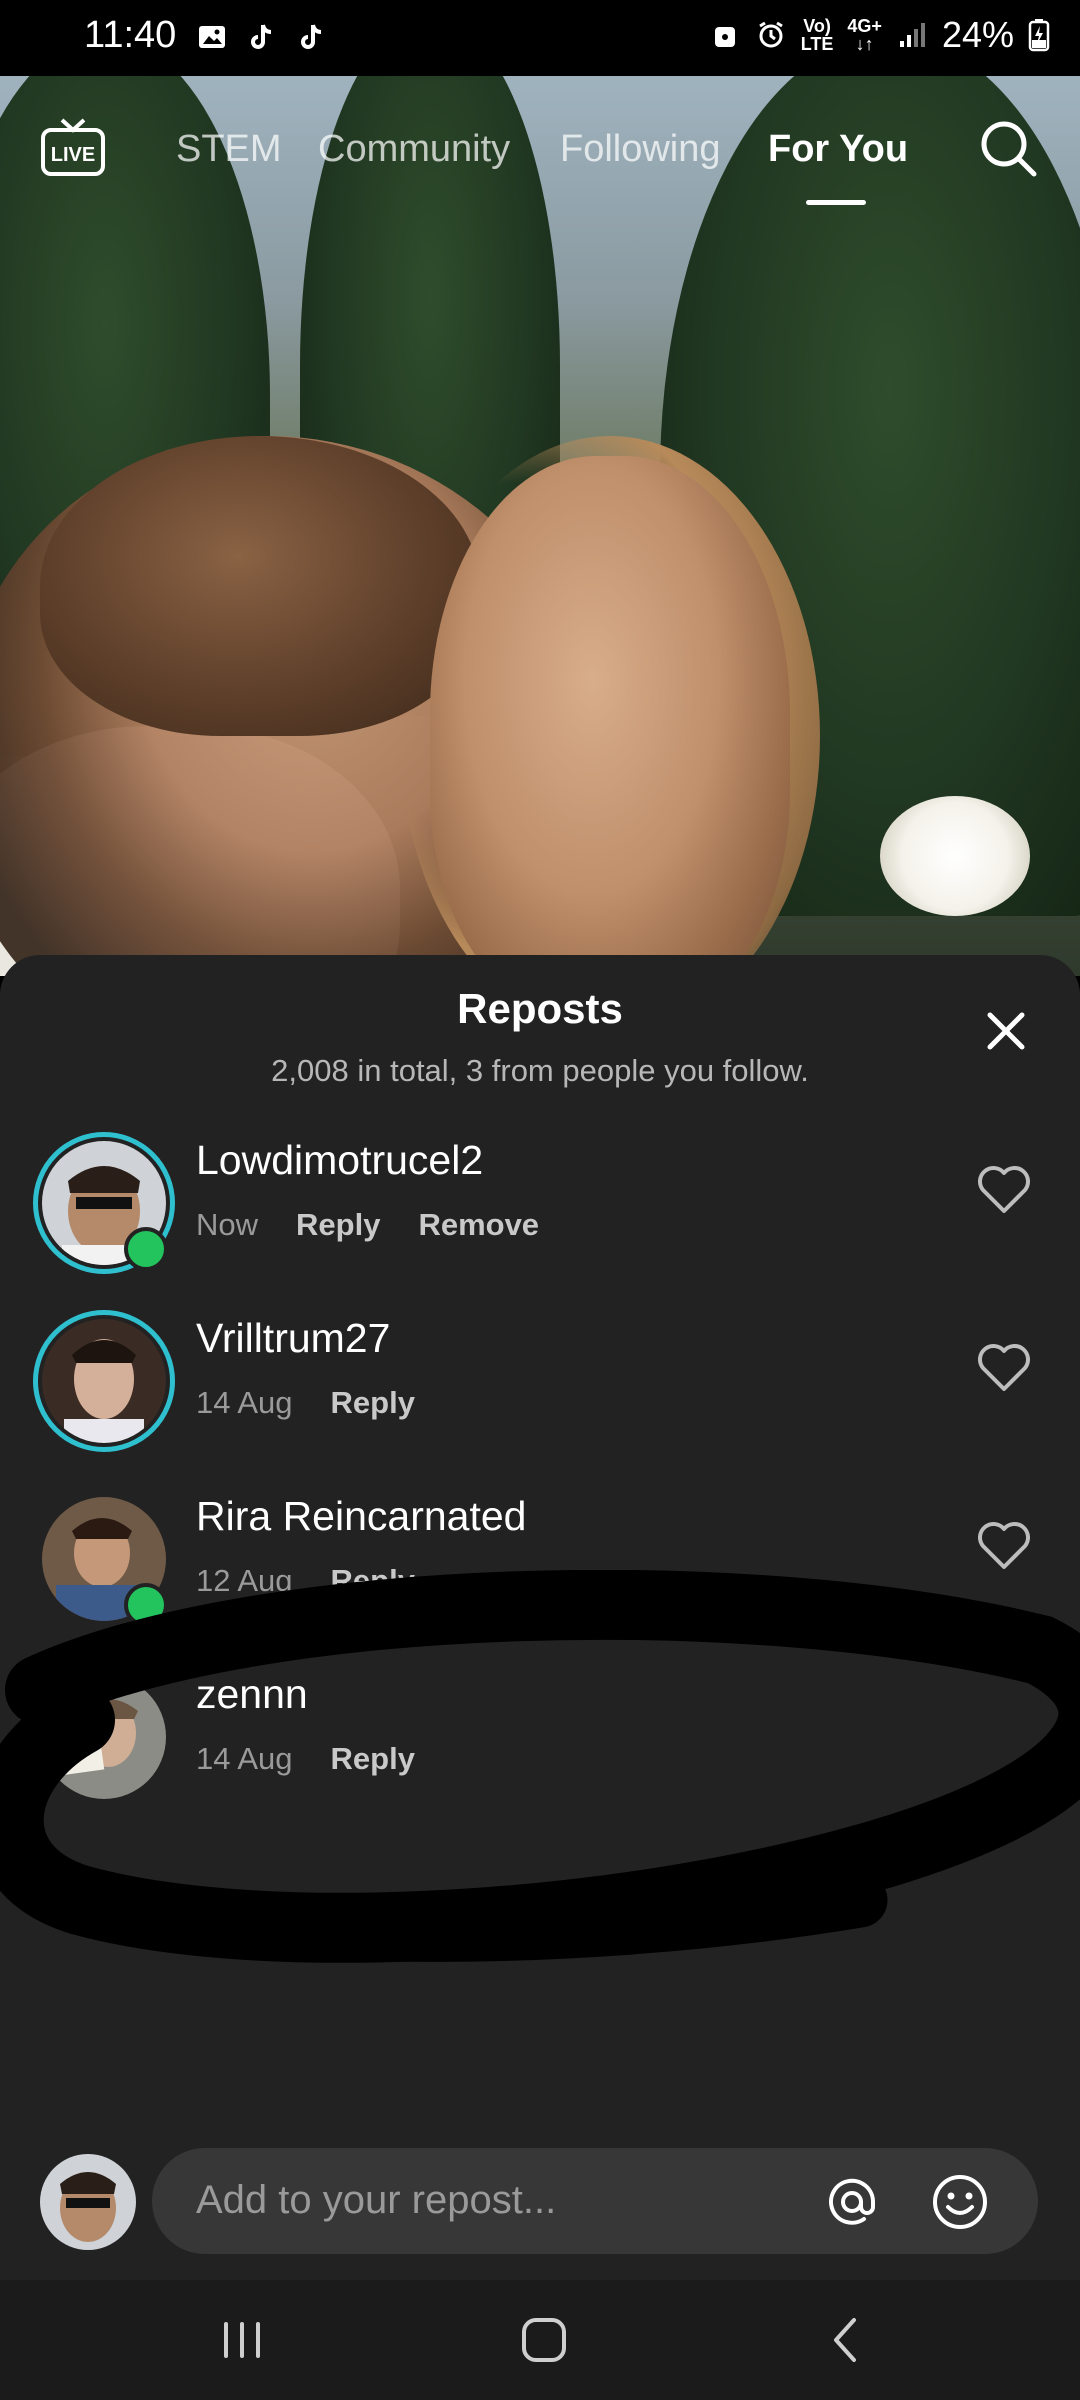 This screenshot has width=1080, height=2400. I want to click on back-icon, so click(846, 2340).